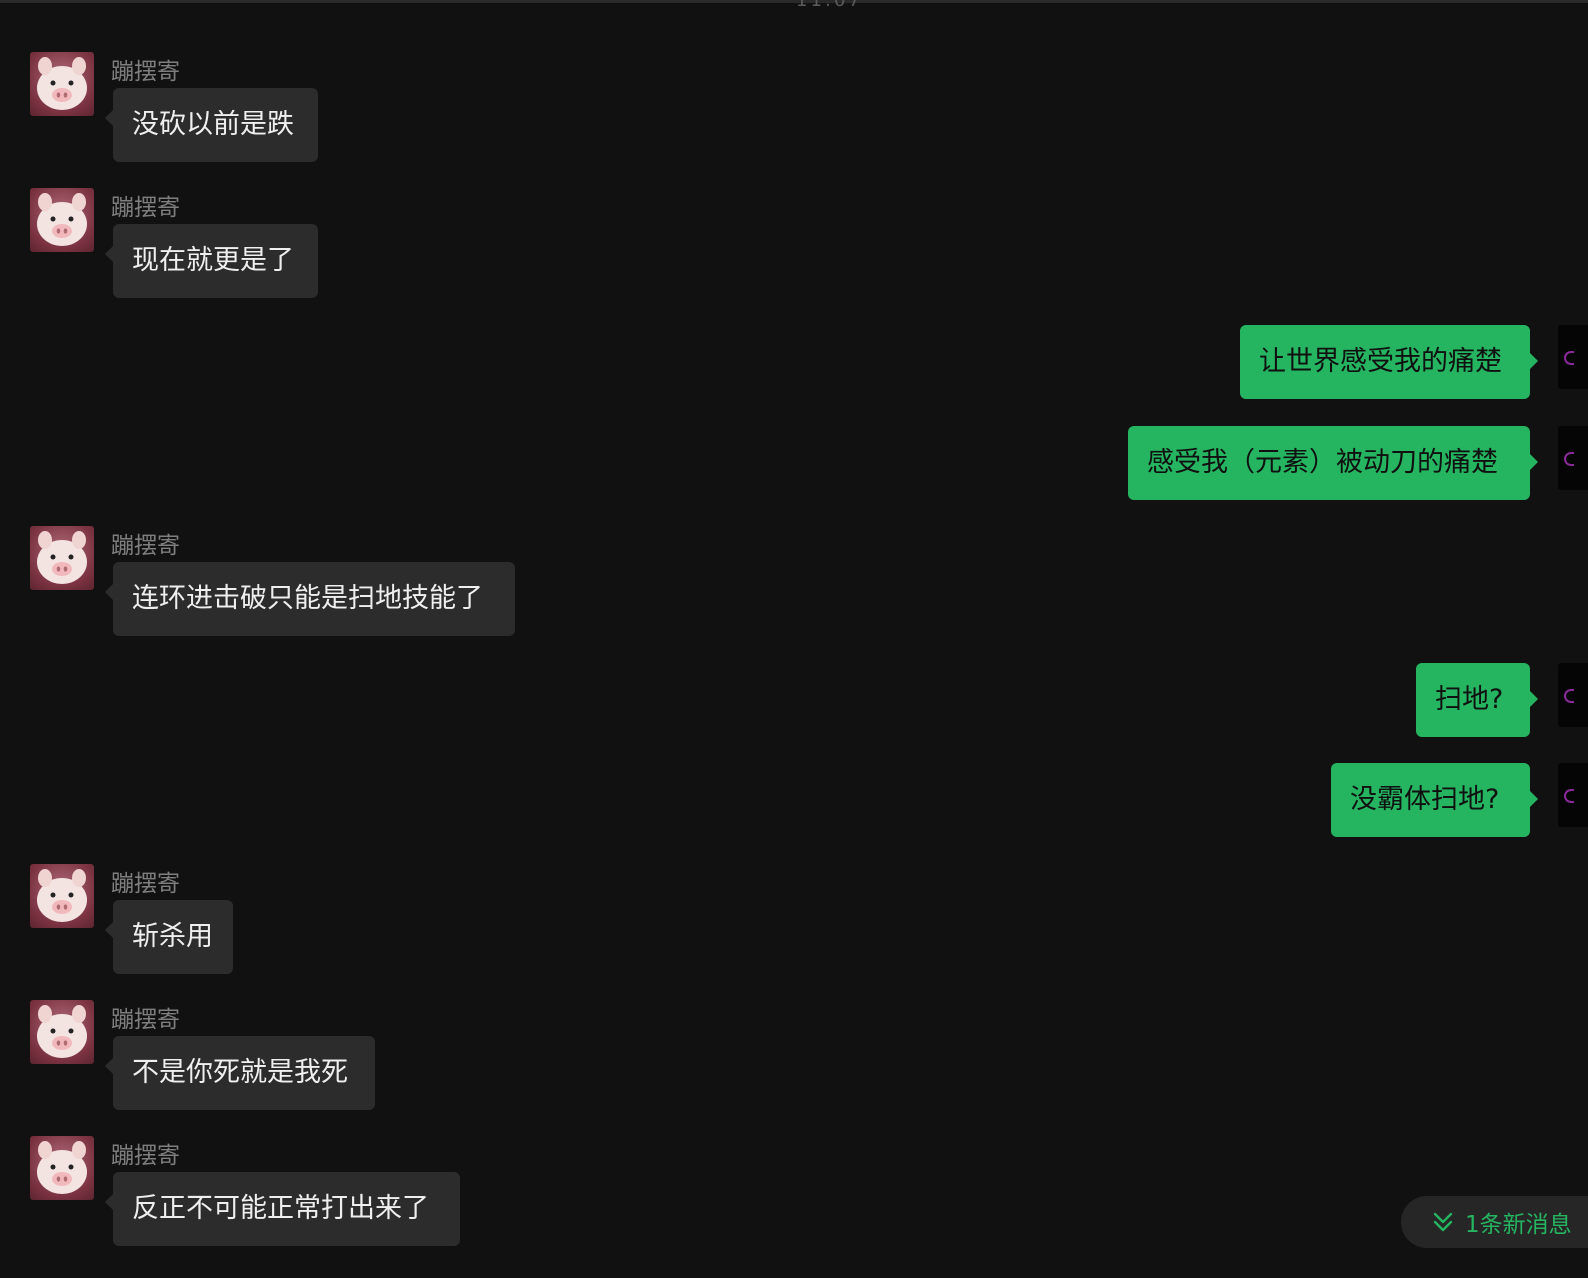  I want to click on message-bubble-outgoing: 感受我（元素）被动刀的痛楚, so click(1333, 463).